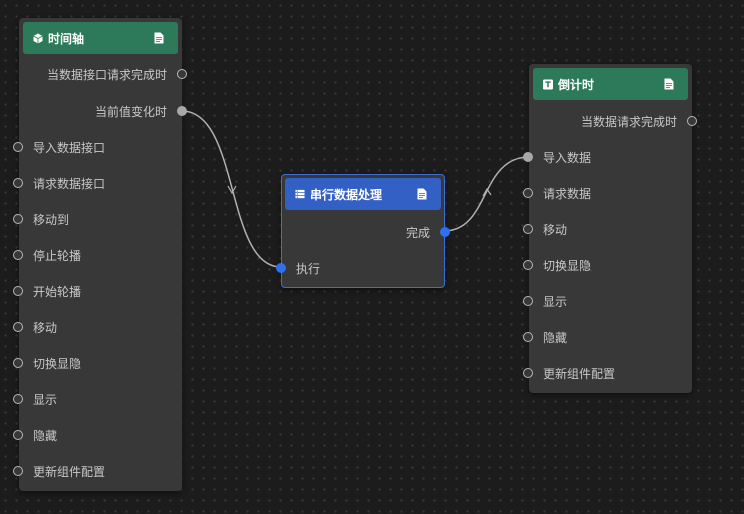  What do you see at coordinates (308, 268) in the screenshot?
I see `port-label: 执行` at bounding box center [308, 268].